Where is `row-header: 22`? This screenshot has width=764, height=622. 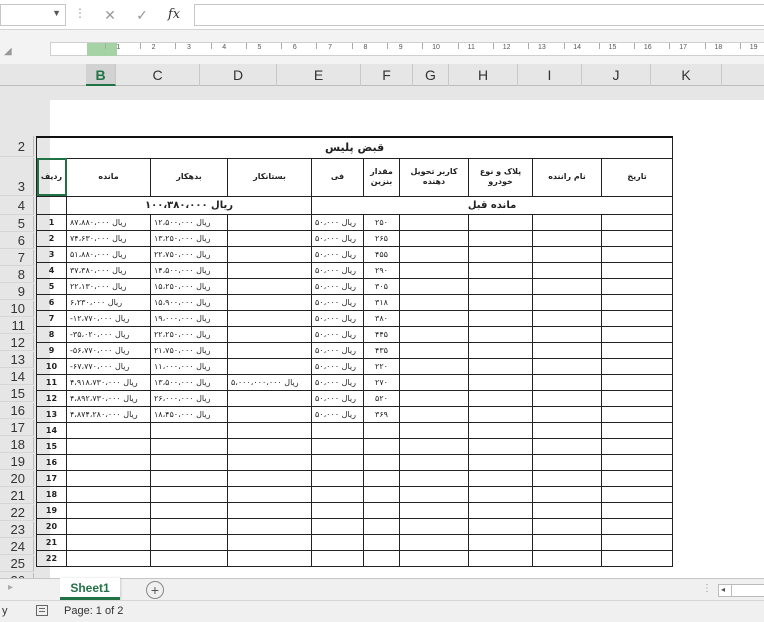 row-header: 22 is located at coordinates (17, 513).